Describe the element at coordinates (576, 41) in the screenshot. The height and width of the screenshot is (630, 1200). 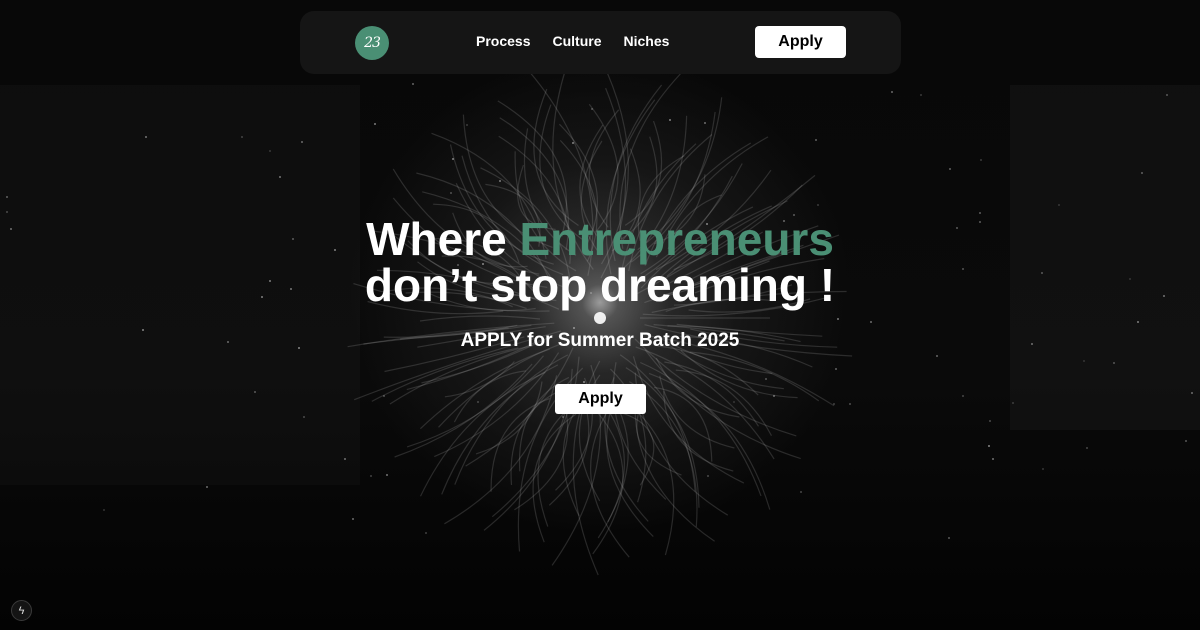
I see `nav-link-culture: Culture` at that location.